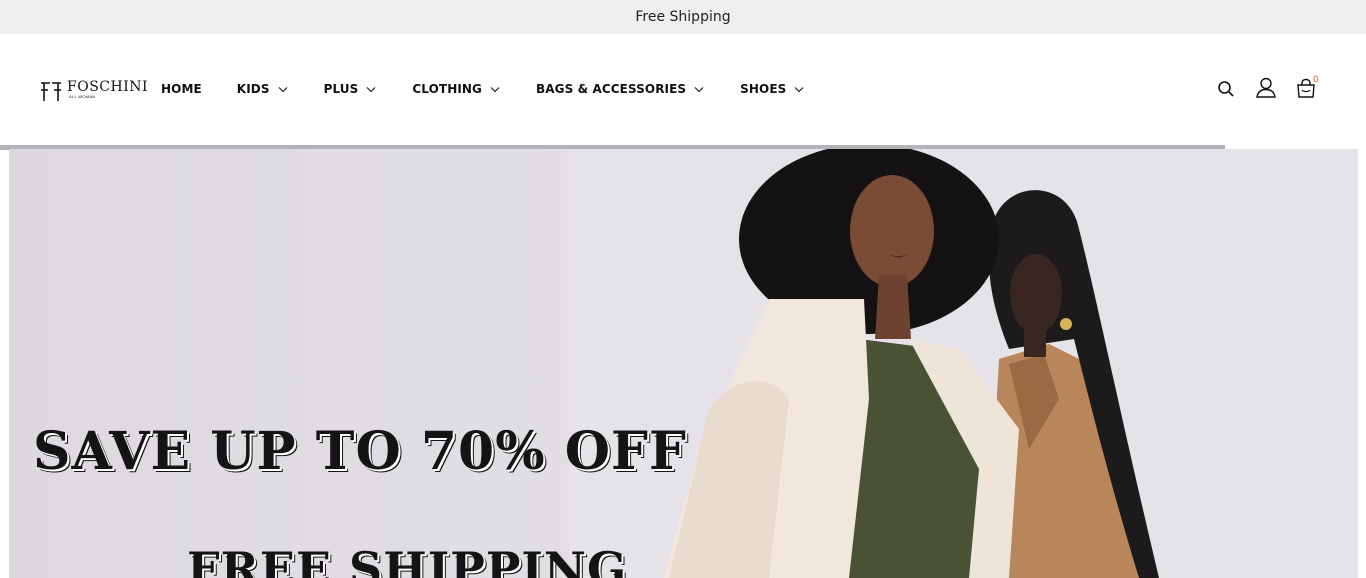  I want to click on nav-item-bags-accessories: BAGS & ACCESSORIES, so click(620, 89).